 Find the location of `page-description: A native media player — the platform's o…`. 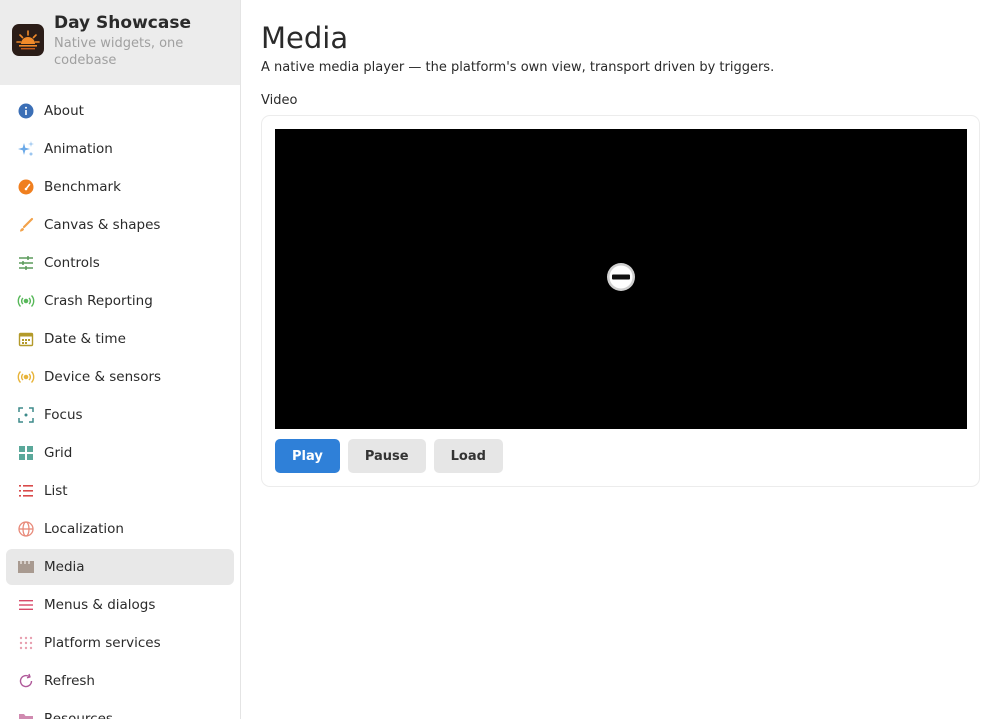

page-description: A native media player — the platform's o… is located at coordinates (518, 67).